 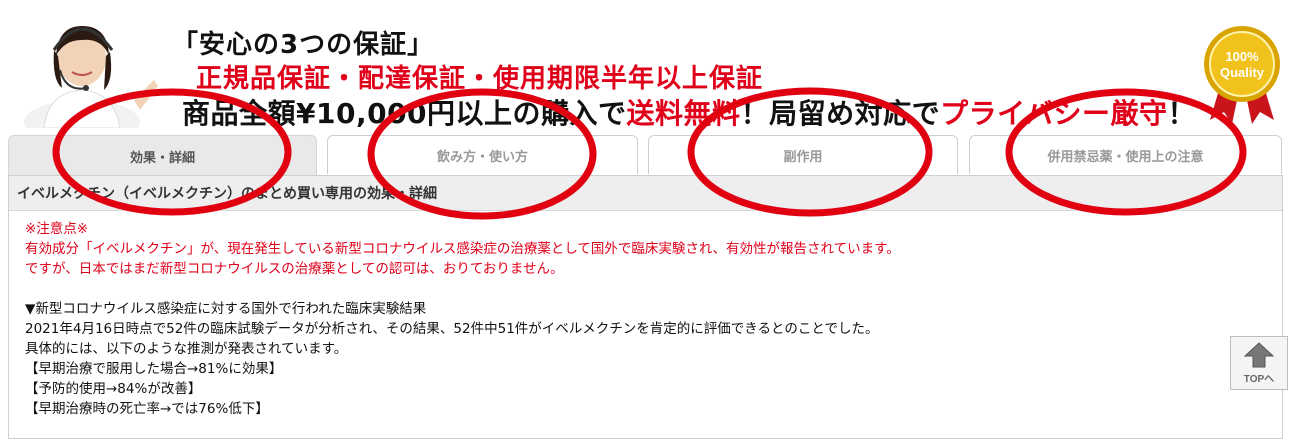 I want to click on tab-side-effects: 副作用, so click(x=803, y=154).